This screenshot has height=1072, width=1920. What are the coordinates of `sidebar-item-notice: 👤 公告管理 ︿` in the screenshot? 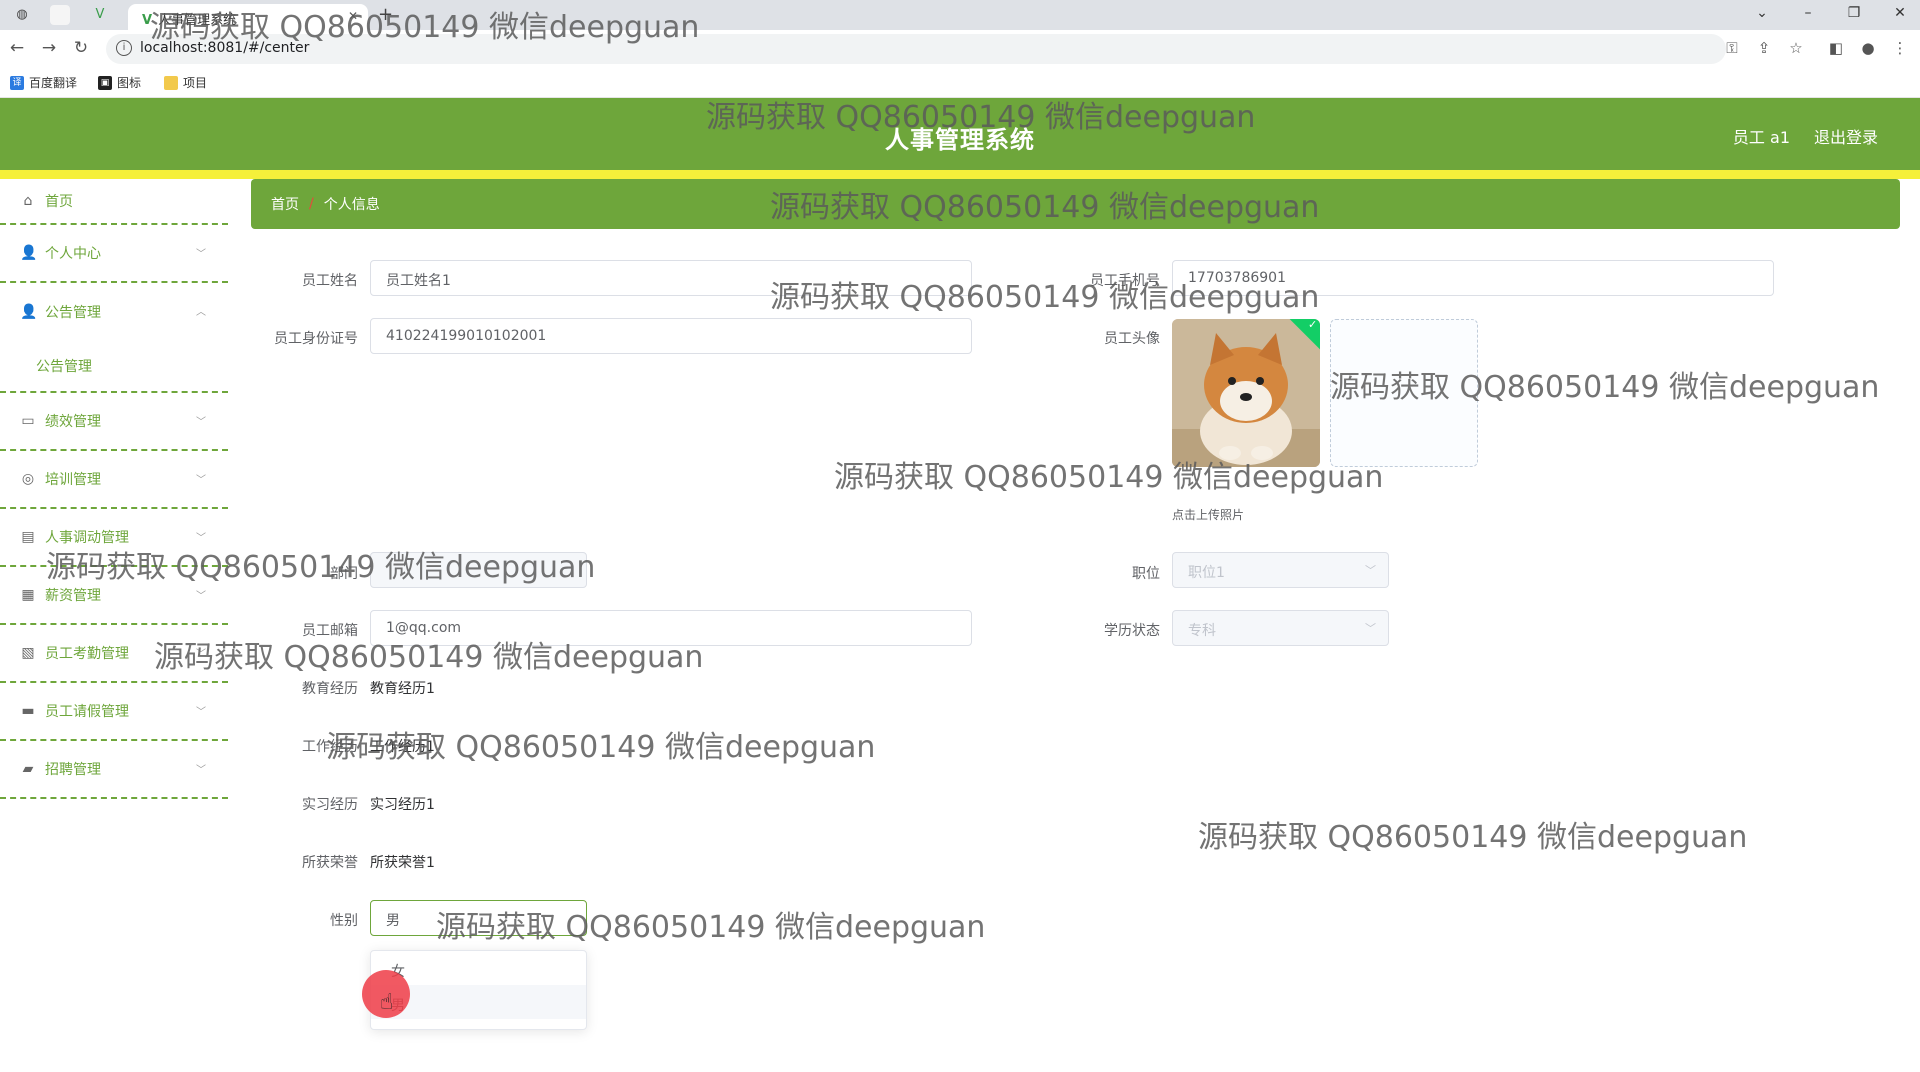 It's located at (114, 312).